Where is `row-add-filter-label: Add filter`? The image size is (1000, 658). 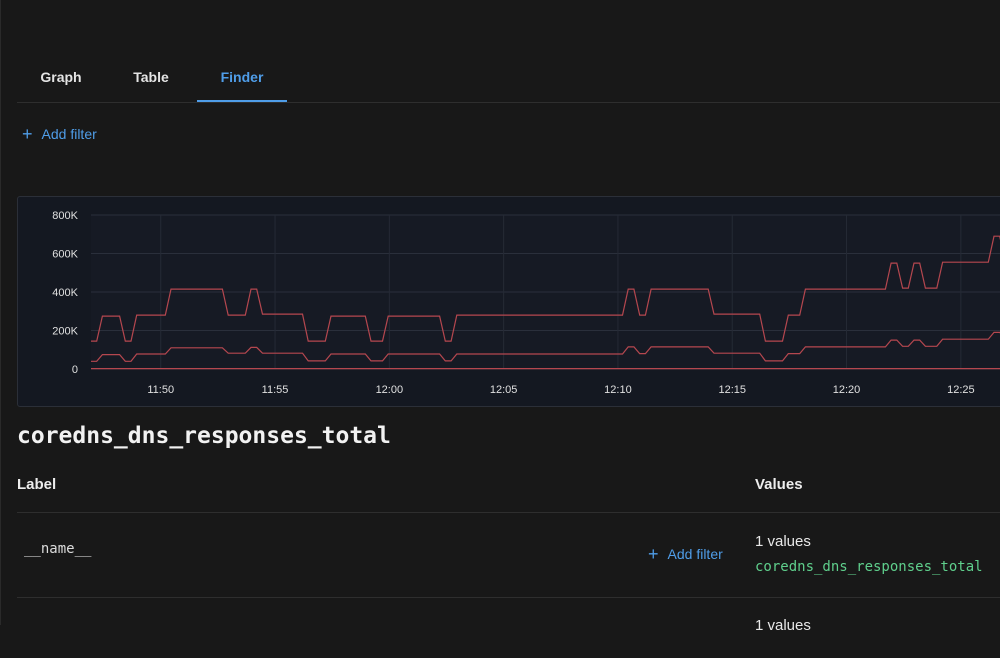 row-add-filter-label: Add filter is located at coordinates (695, 554).